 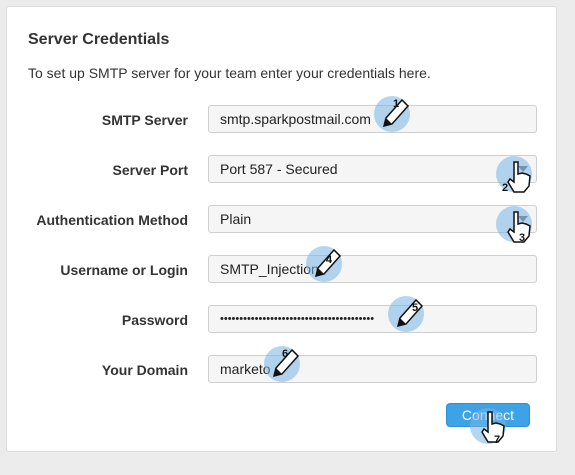 I want to click on step-1-annotation: 1, so click(x=394, y=114).